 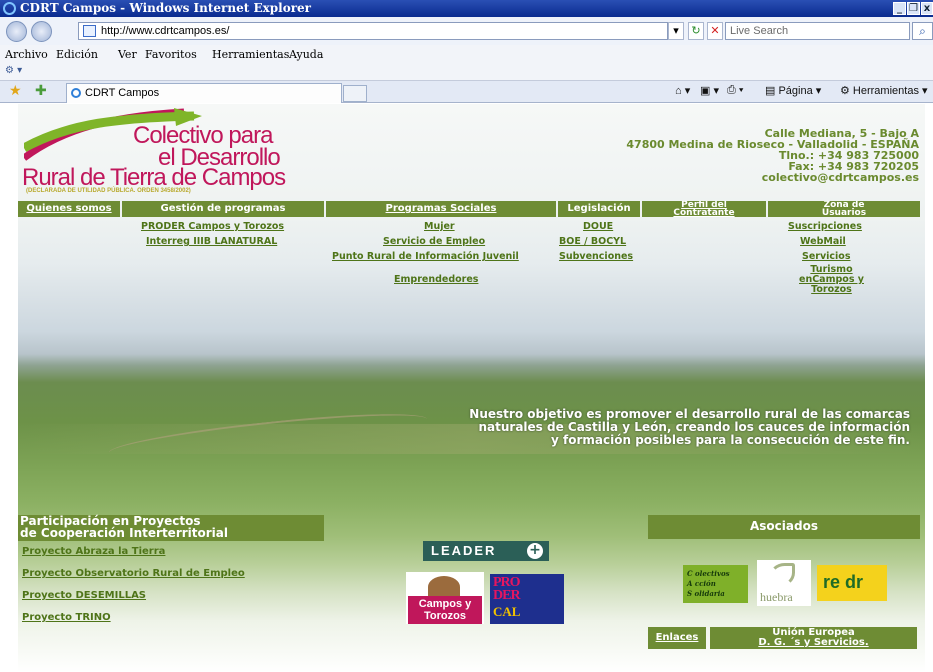 I want to click on proder-cal: CAL, so click(x=507, y=611).